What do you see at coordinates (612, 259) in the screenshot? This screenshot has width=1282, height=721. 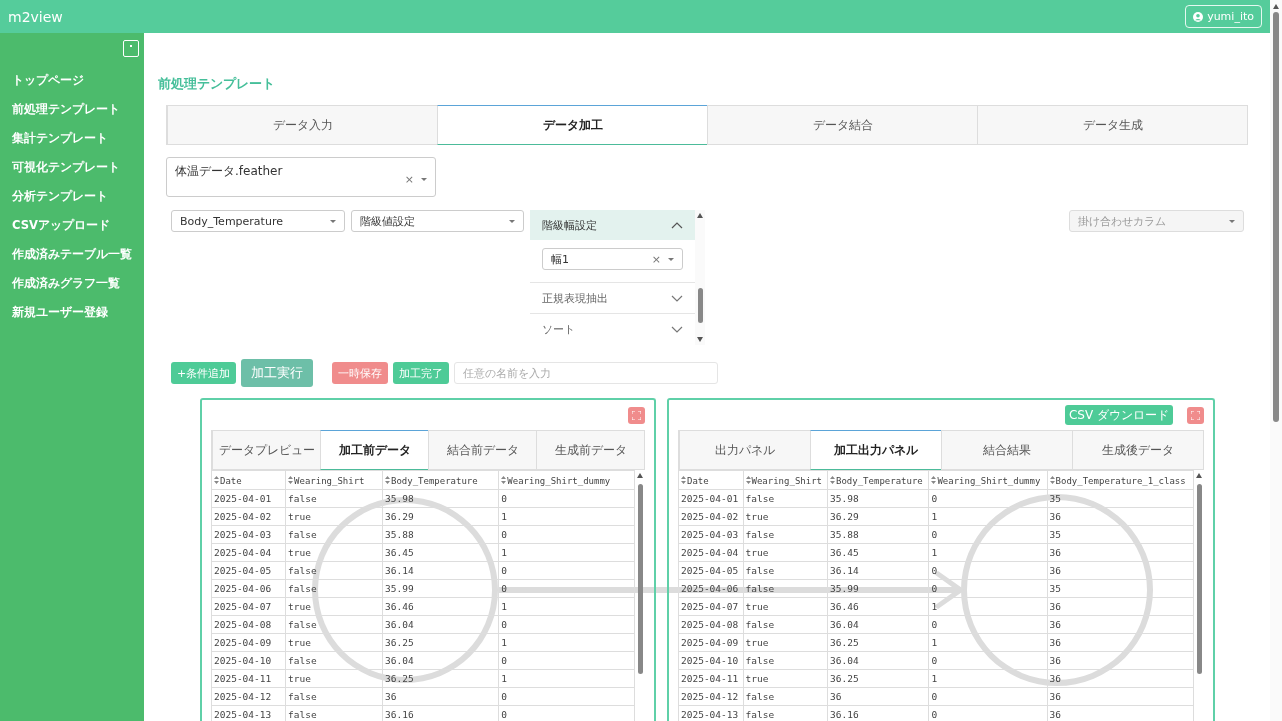 I see `select-field: 幅1 ×` at bounding box center [612, 259].